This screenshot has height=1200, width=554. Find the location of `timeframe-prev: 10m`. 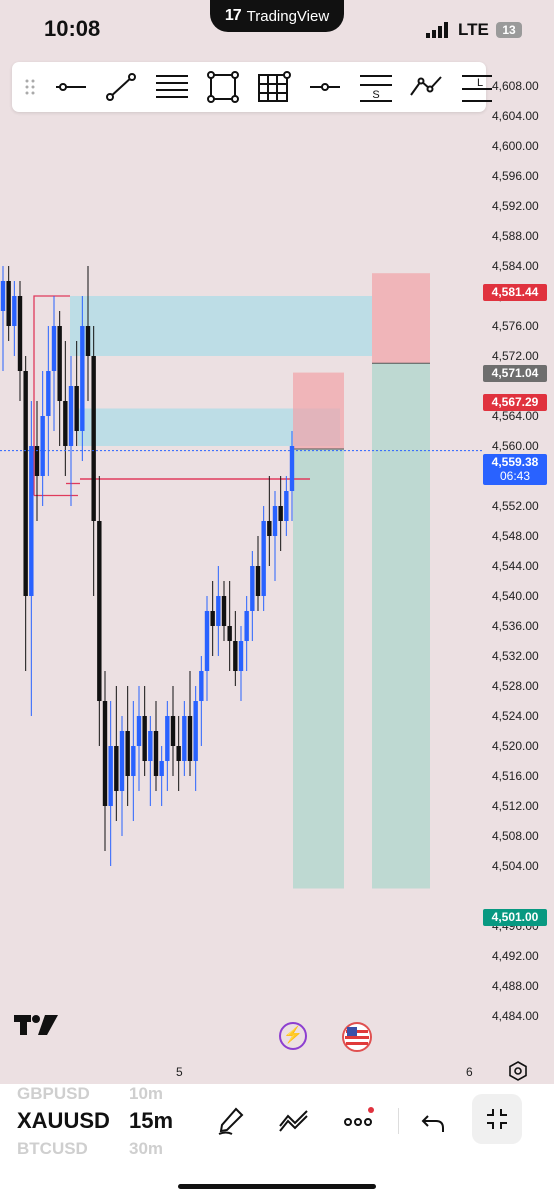

timeframe-prev: 10m is located at coordinates (146, 1094).